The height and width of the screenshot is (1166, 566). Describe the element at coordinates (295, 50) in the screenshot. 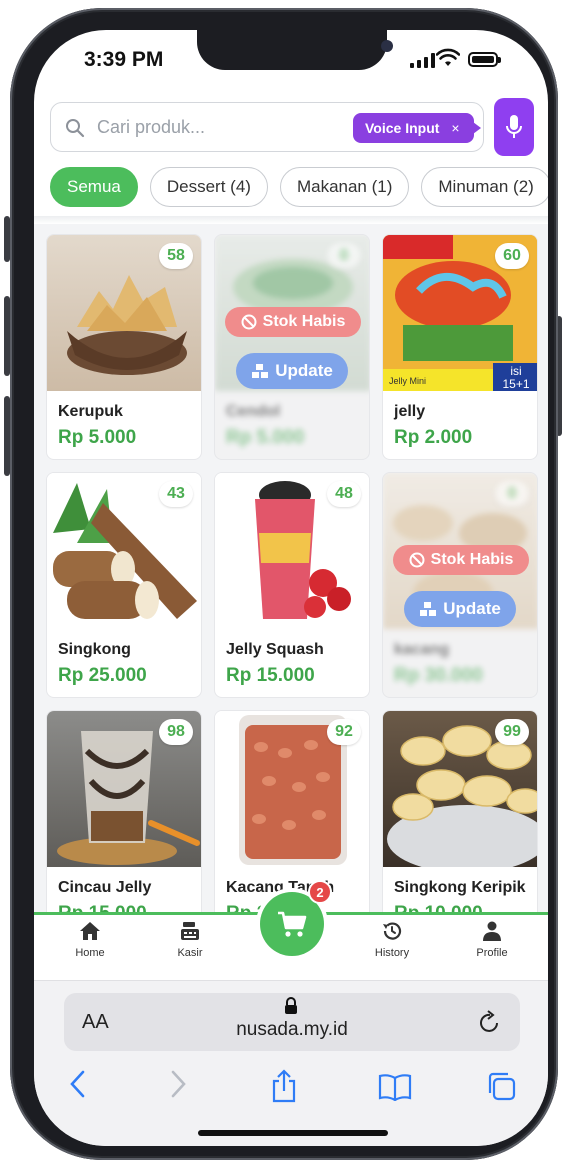

I see `notch` at that location.